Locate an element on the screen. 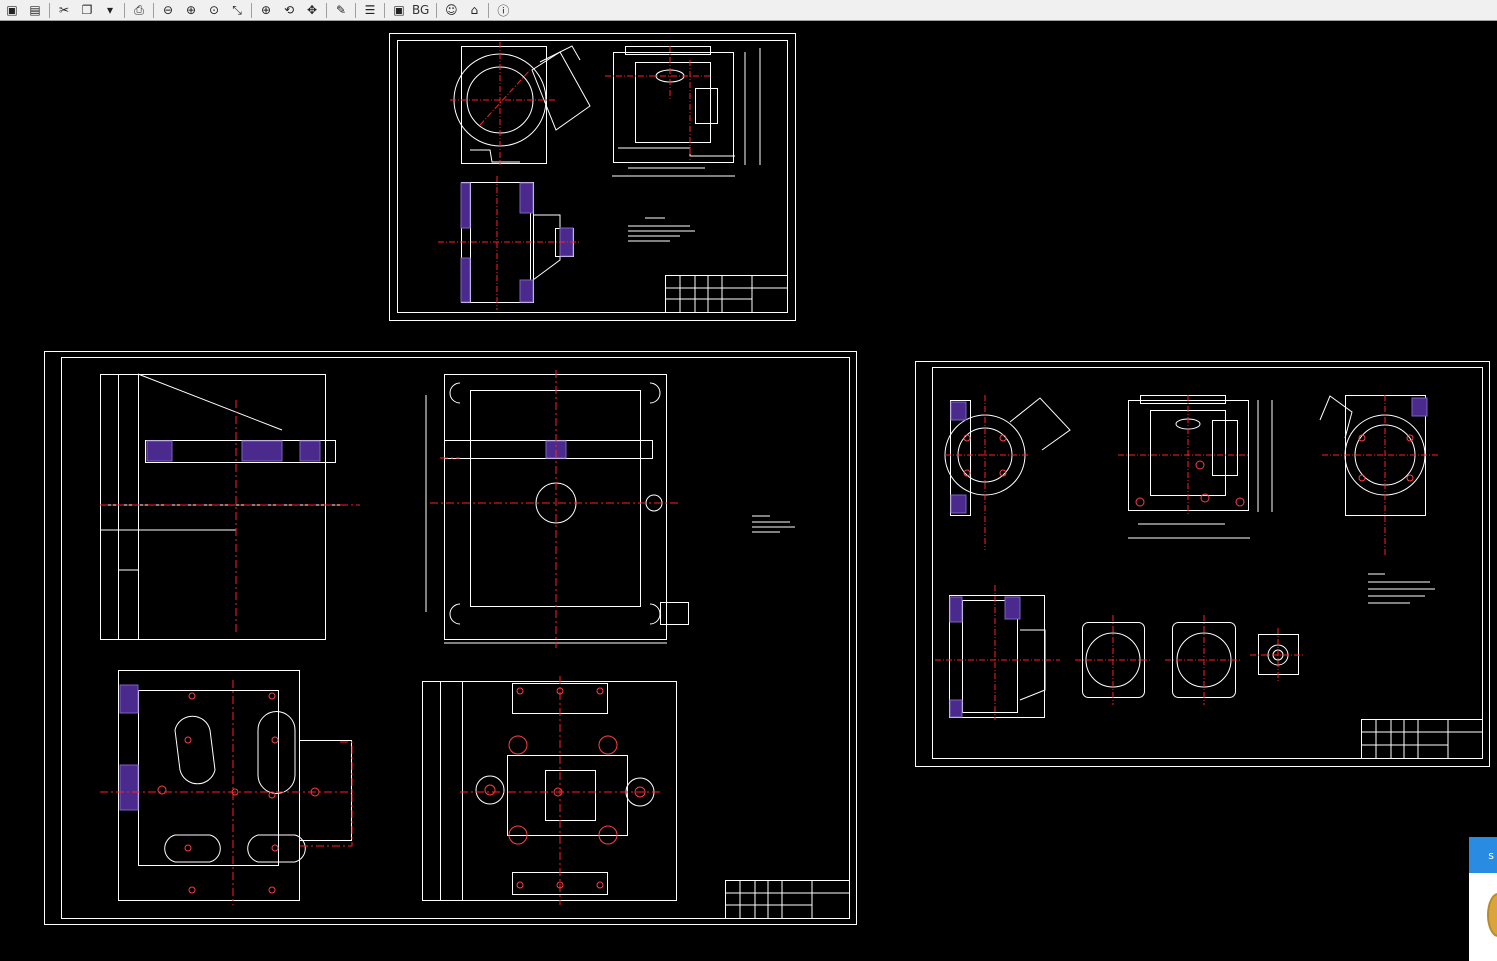 The width and height of the screenshot is (1497, 961). dropdown-arrow-icon: ▾ is located at coordinates (110, 10).